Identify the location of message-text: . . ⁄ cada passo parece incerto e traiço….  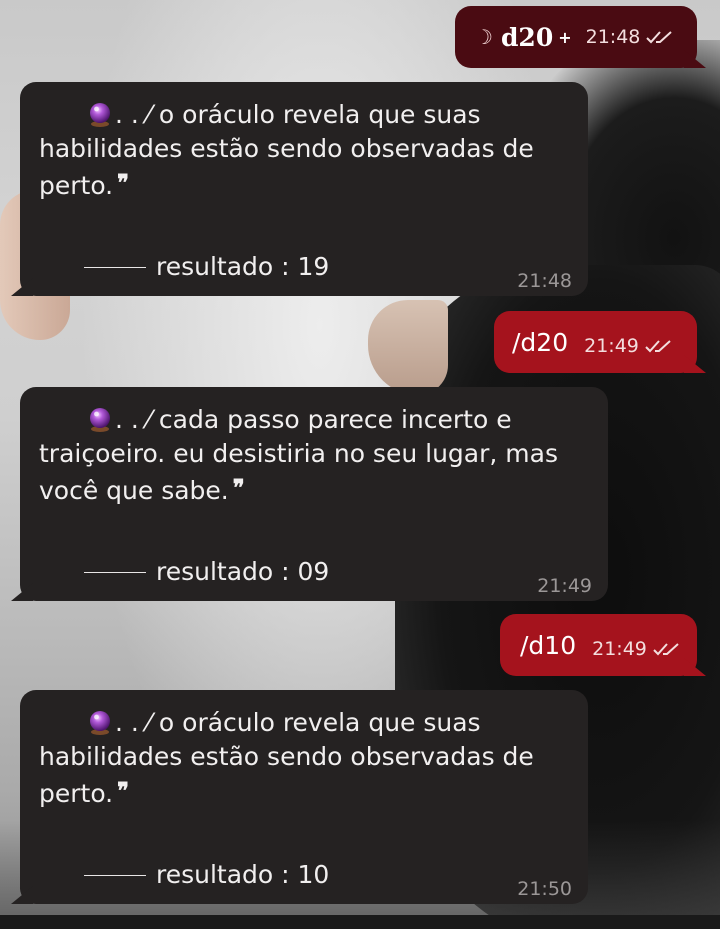
(298, 455).